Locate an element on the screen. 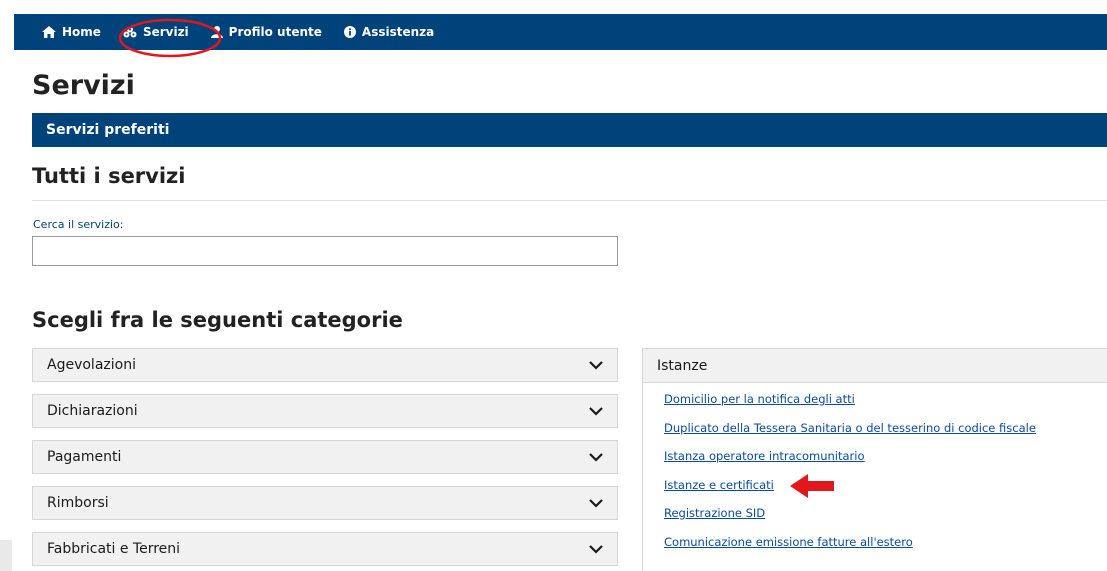 The width and height of the screenshot is (1107, 571). nav-home: Home is located at coordinates (71, 32).